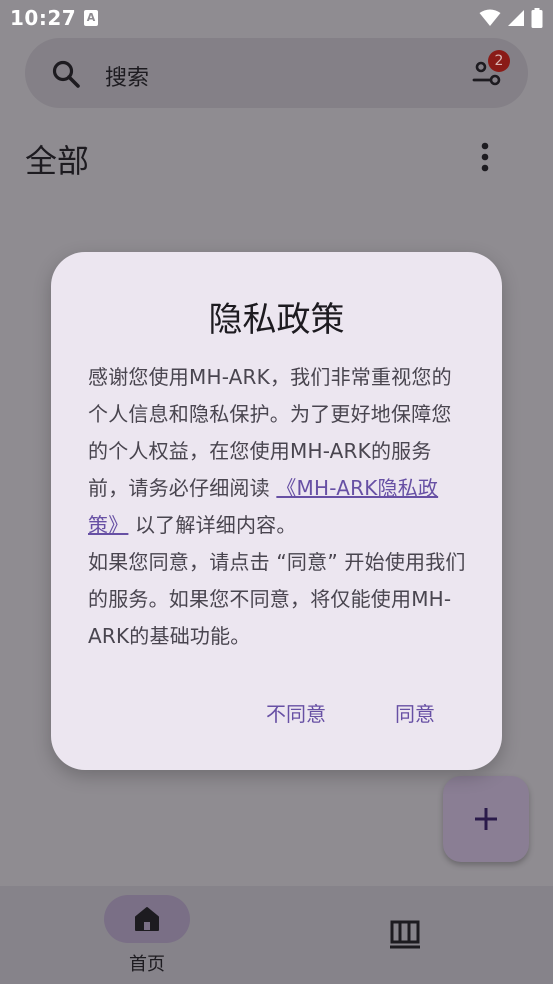 Image resolution: width=553 pixels, height=984 pixels. Describe the element at coordinates (537, 18) in the screenshot. I see `battery-icon` at that location.